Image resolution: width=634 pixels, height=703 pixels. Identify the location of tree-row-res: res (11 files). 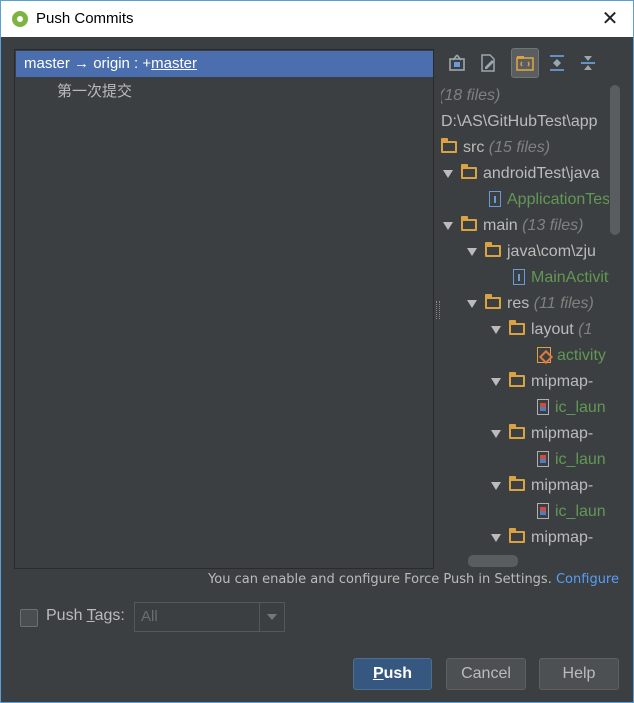
(530, 304).